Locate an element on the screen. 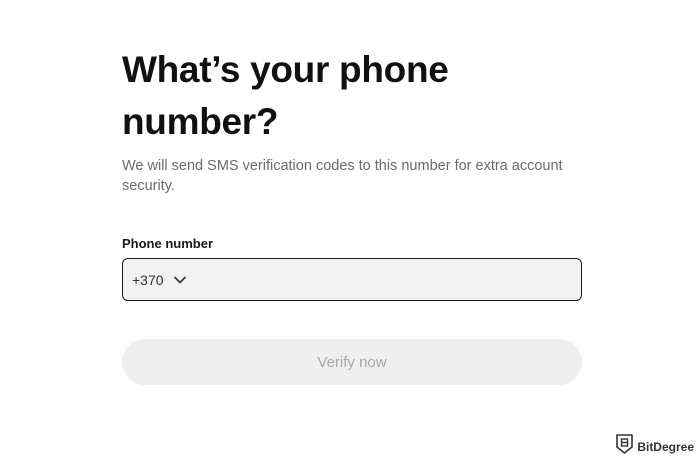 The image size is (700, 464). page-title: What’s your phone number? is located at coordinates (285, 95).